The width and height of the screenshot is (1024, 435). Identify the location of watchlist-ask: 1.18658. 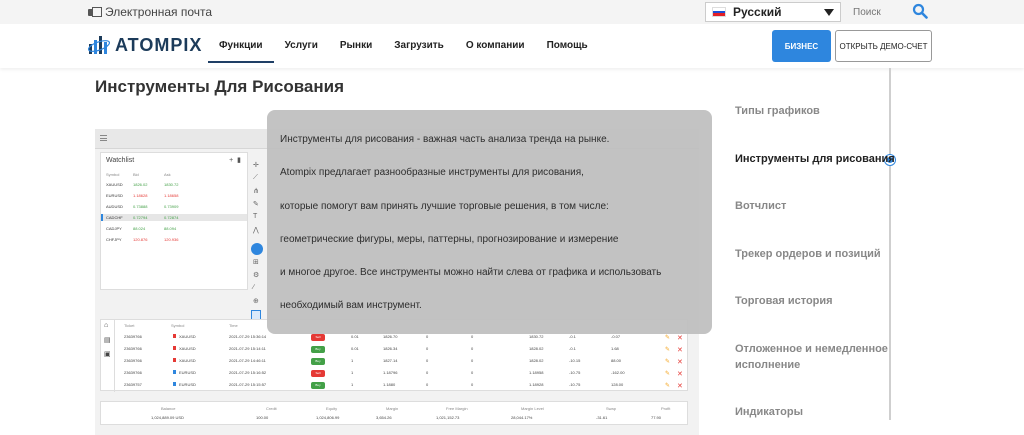
(171, 195).